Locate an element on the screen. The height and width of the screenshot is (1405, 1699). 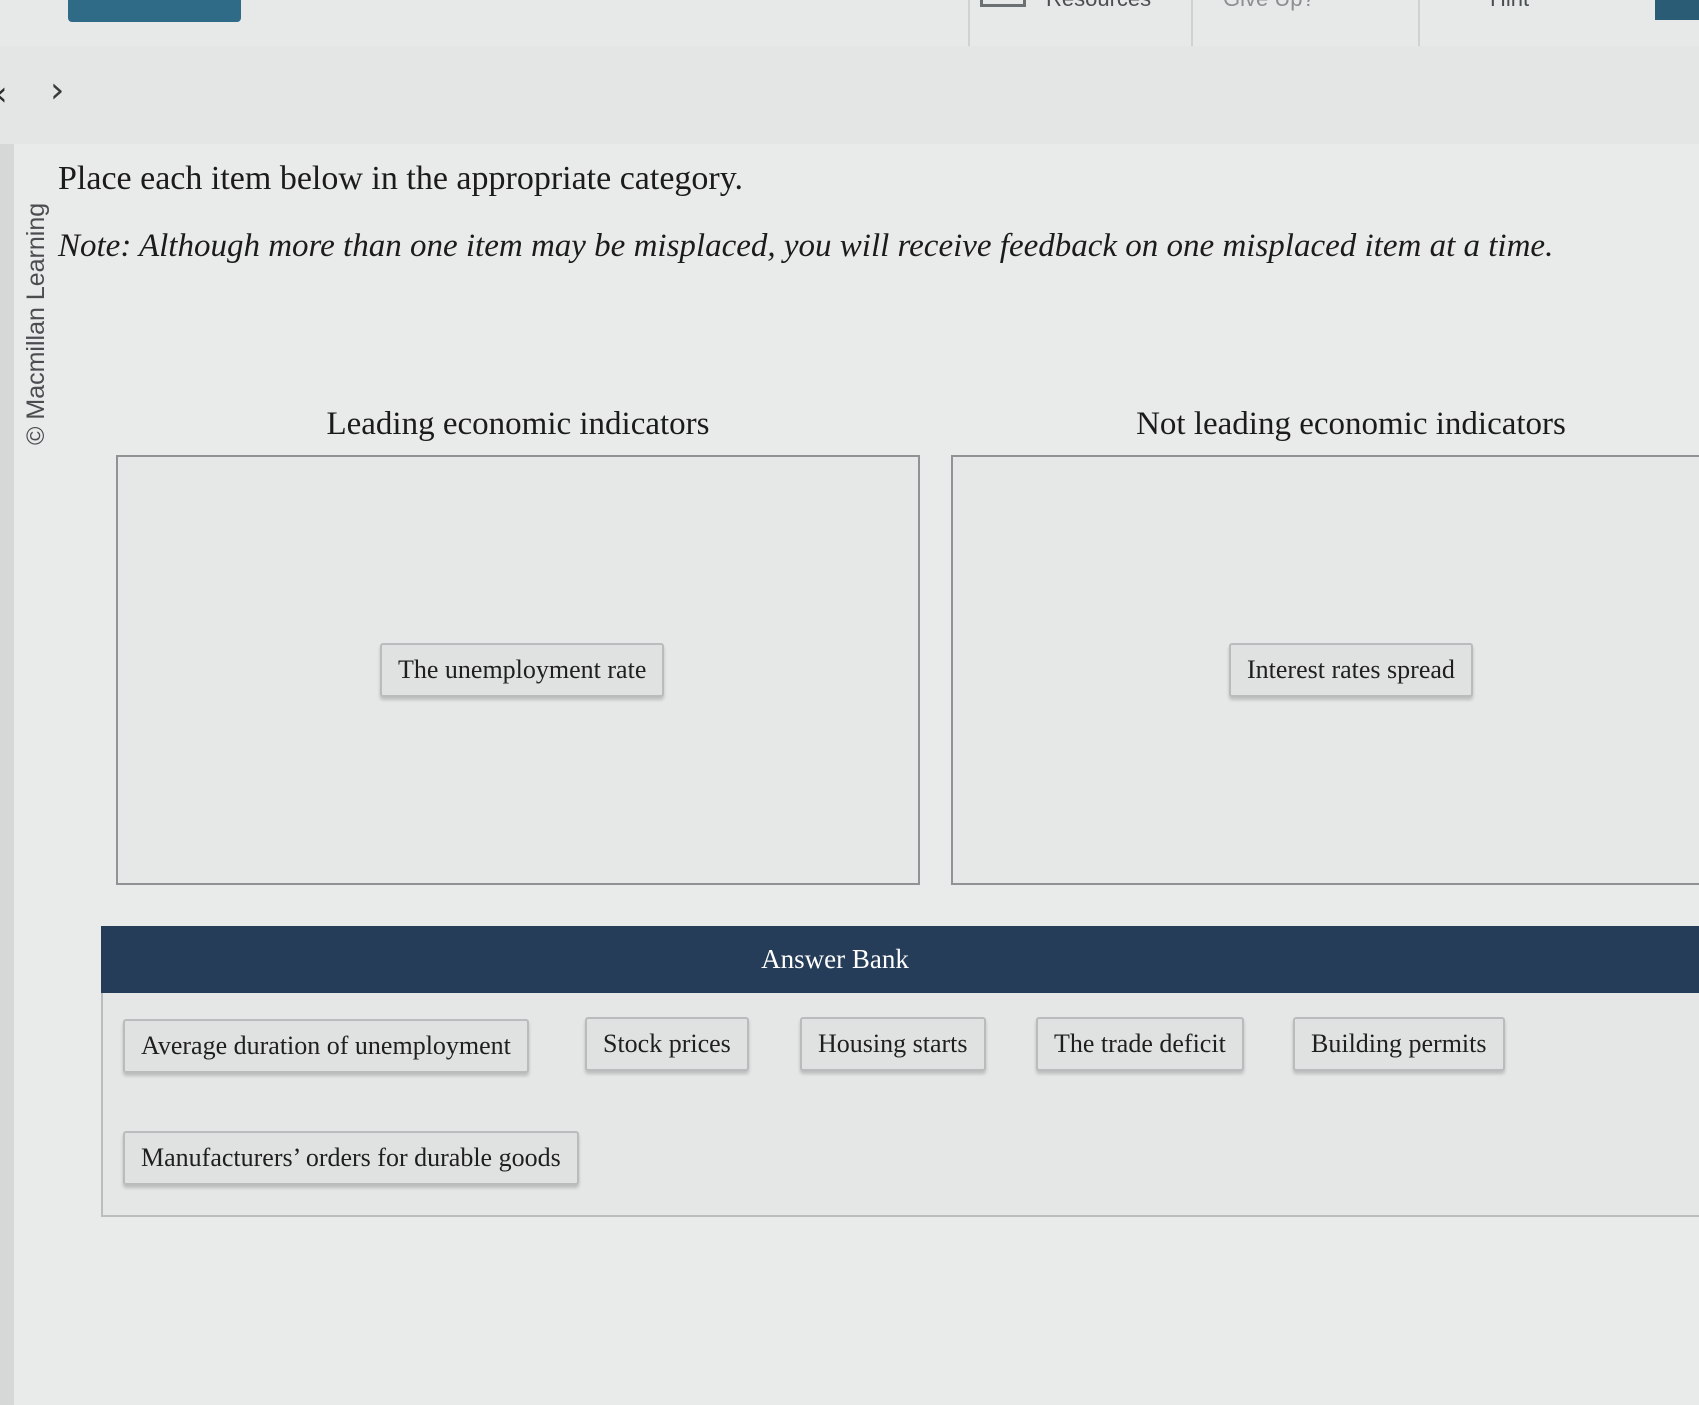
hint-tab: Hint is located at coordinates (1533, 23).